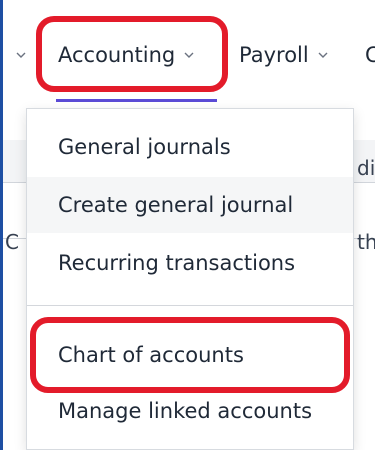 The image size is (375, 450). I want to click on menu-item-label: Recurring transactions, so click(177, 263).